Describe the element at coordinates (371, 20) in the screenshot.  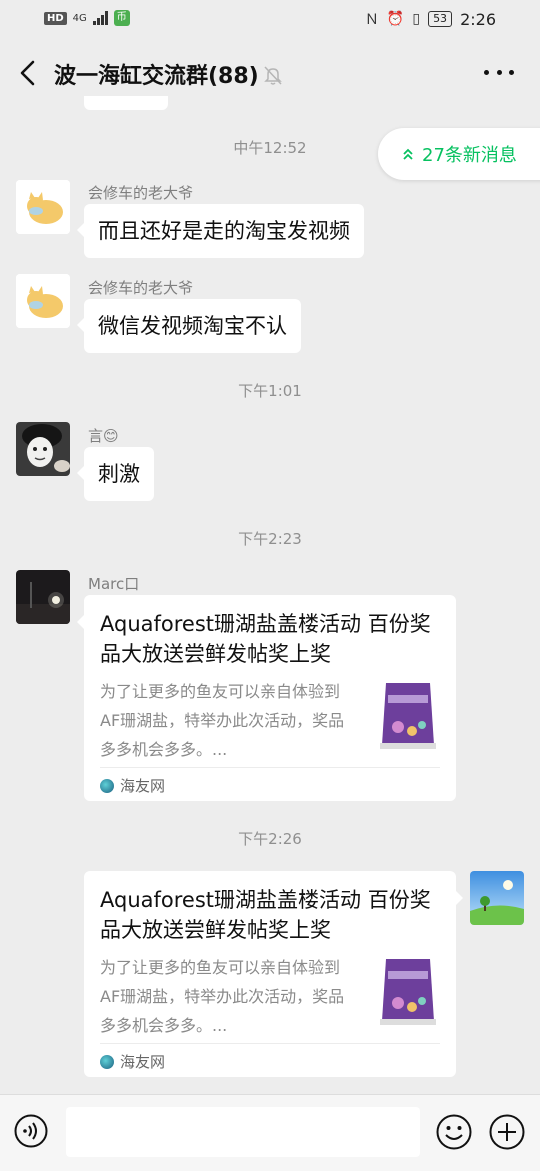
I see `nfc-icon: Ｎ` at that location.